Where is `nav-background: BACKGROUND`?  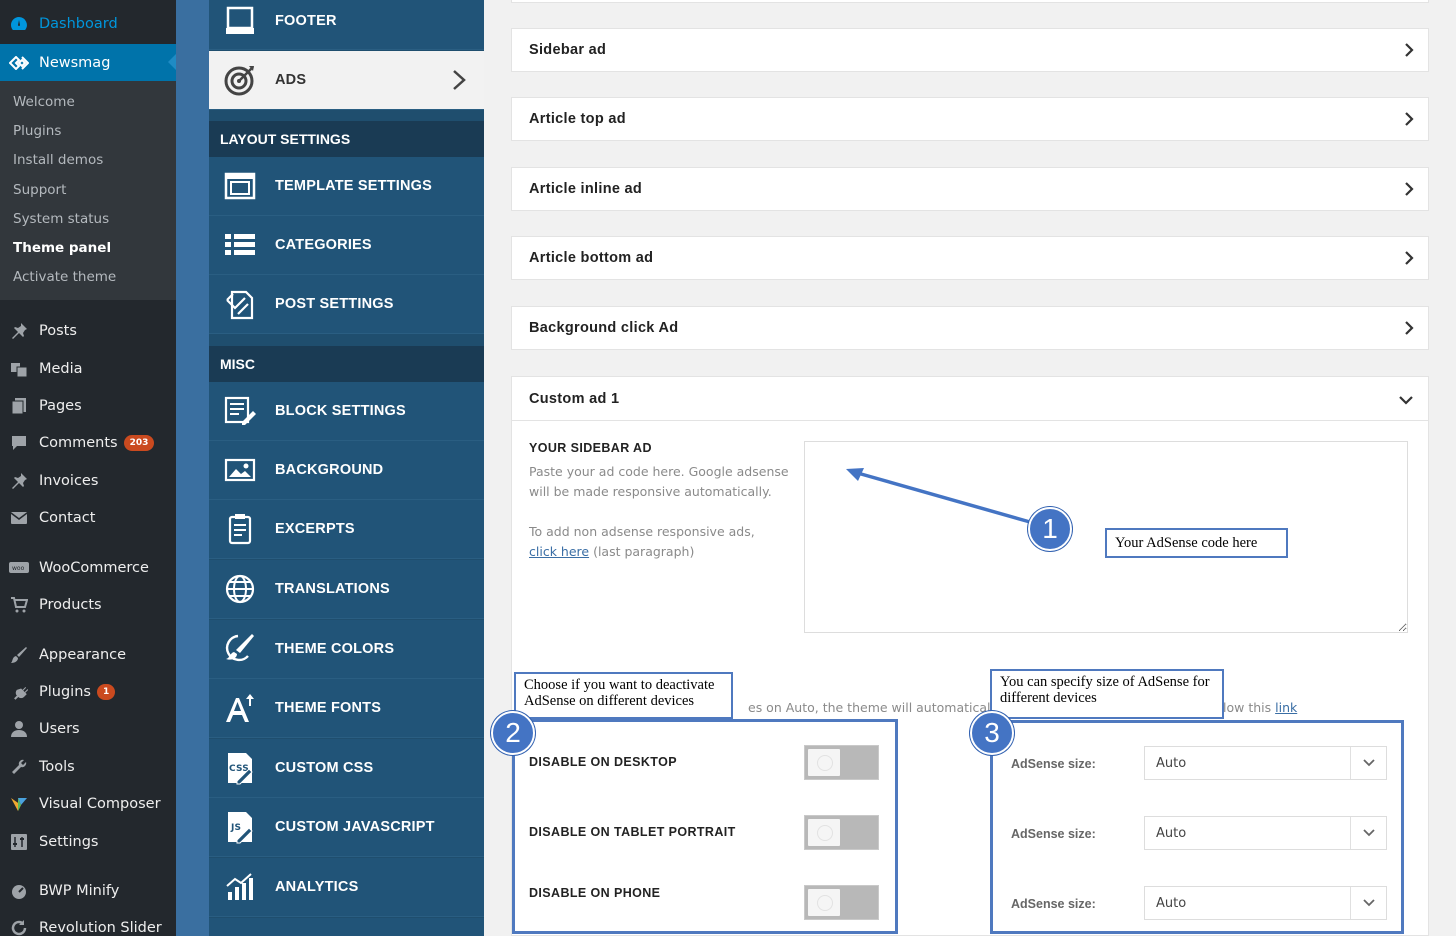 nav-background: BACKGROUND is located at coordinates (346, 470).